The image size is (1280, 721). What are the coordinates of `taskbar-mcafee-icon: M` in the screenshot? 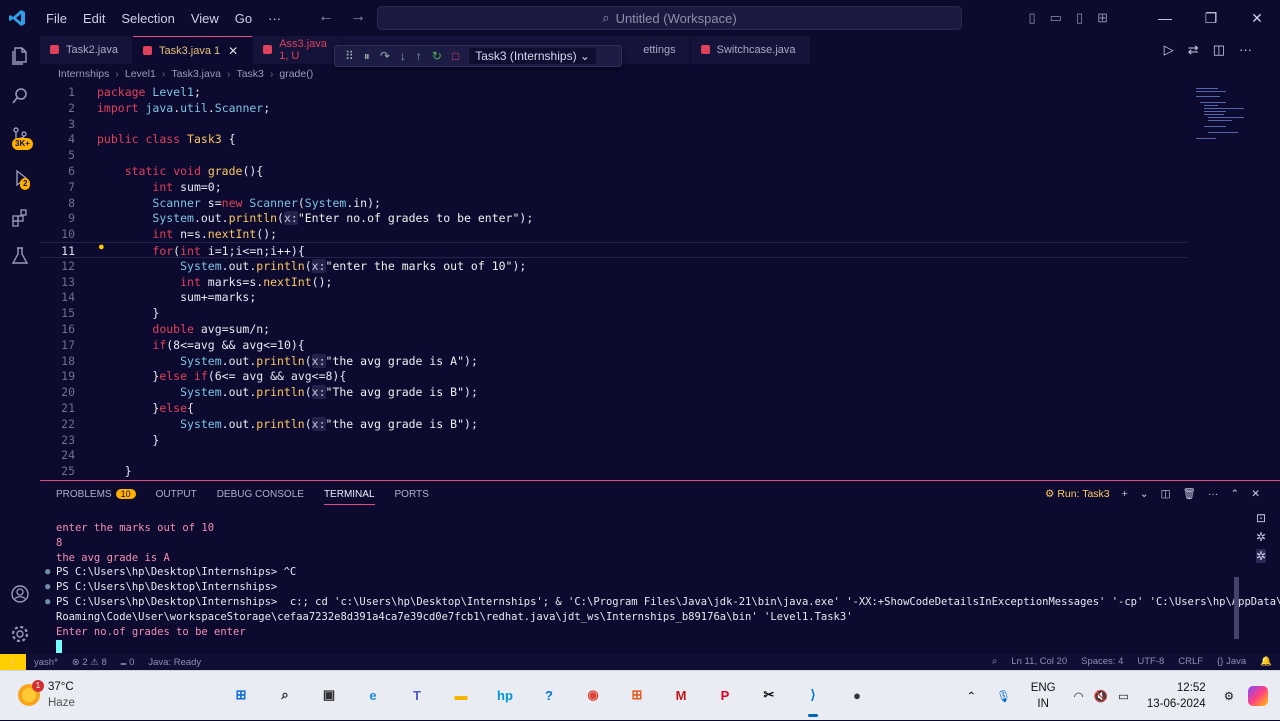 It's located at (681, 695).